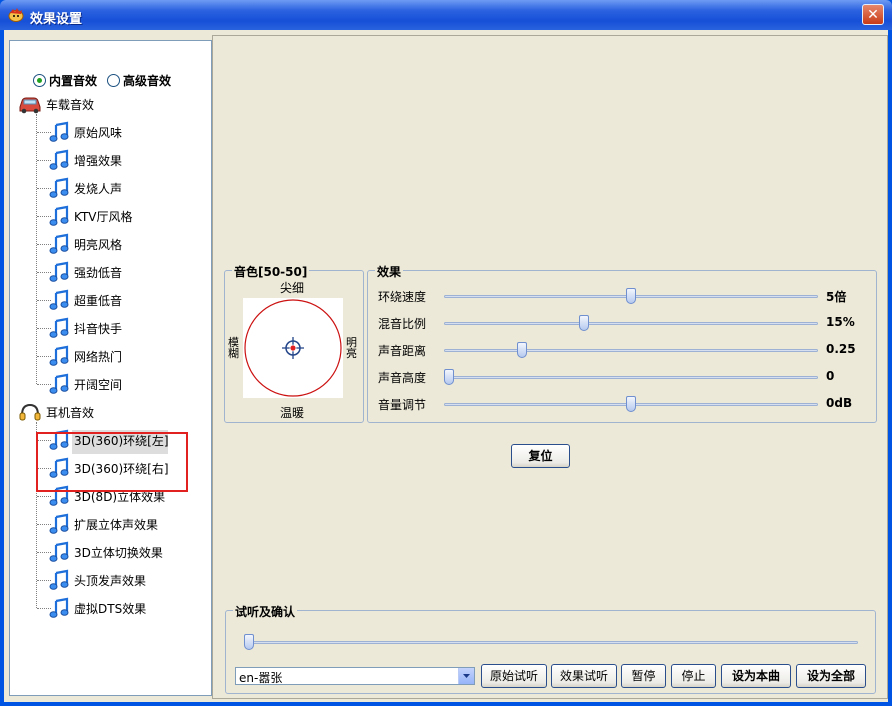  What do you see at coordinates (355, 676) in the screenshot?
I see `song-combo: en-嚣张` at bounding box center [355, 676].